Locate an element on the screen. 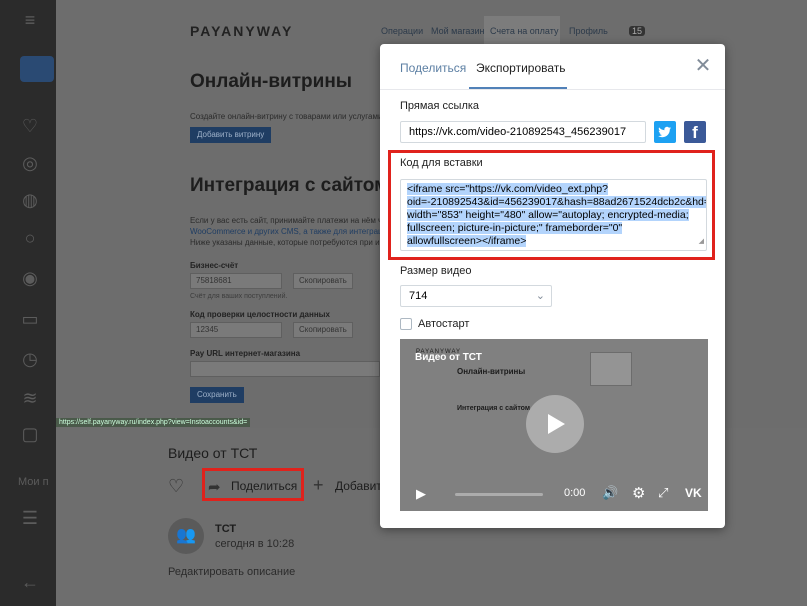  preview-title: Видео от ТСТ is located at coordinates (448, 357).